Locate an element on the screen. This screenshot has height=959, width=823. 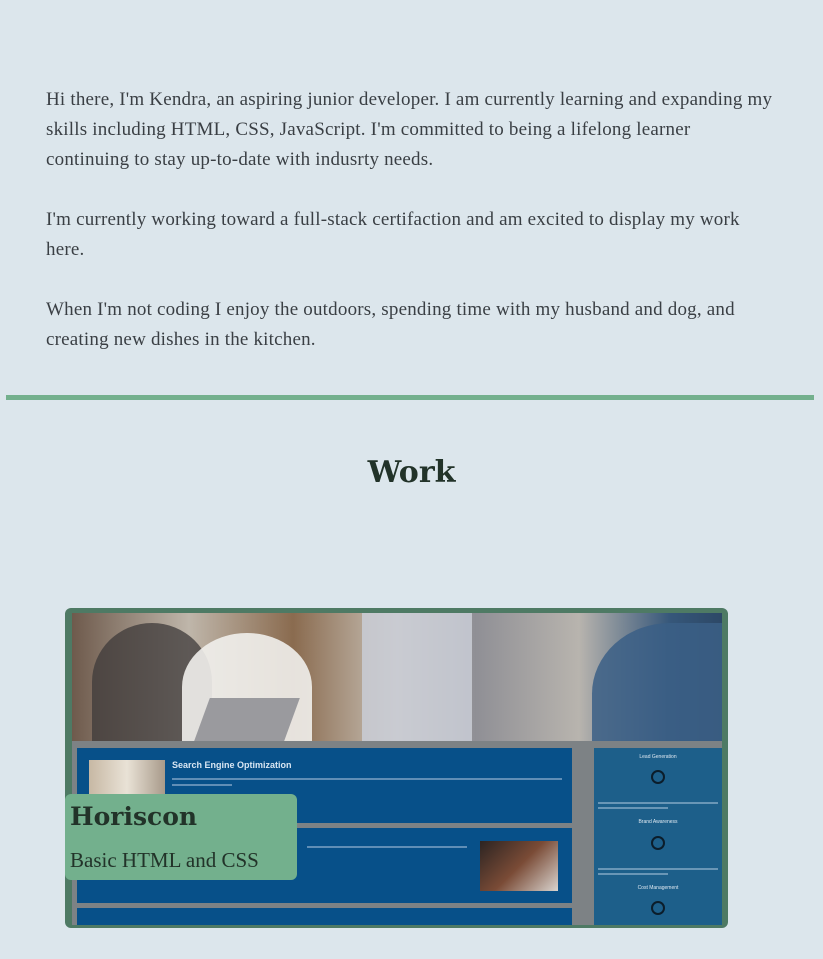
section-divider is located at coordinates (410, 397).